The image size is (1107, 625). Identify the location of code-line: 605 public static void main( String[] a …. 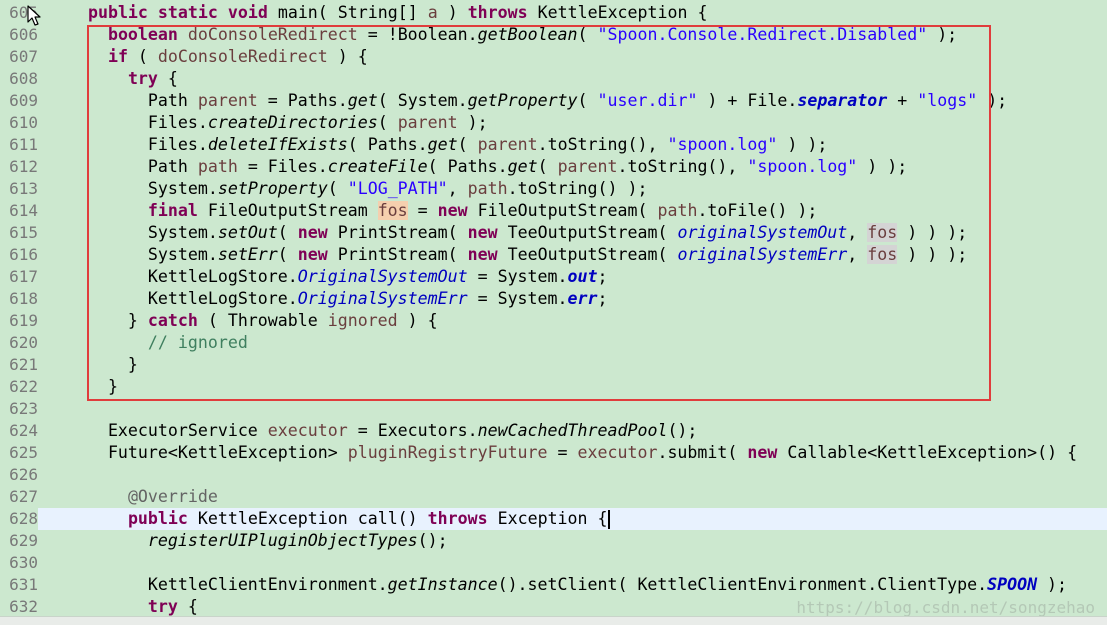
(553, 13).